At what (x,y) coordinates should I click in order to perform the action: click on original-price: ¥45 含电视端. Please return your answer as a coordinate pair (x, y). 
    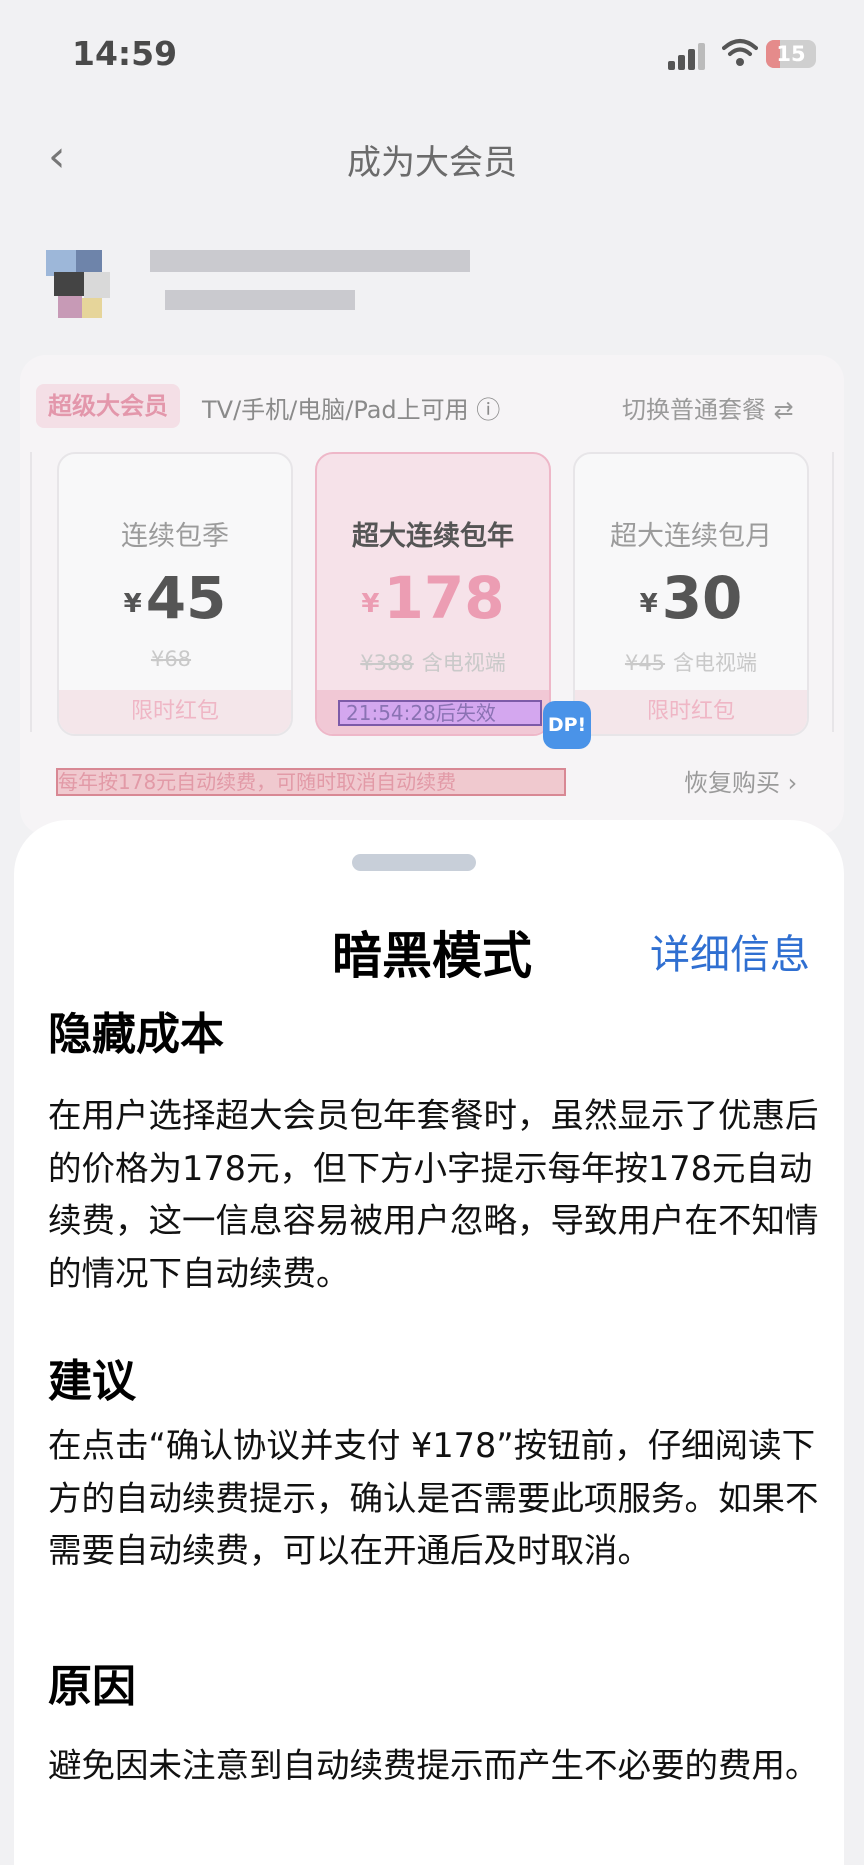
    Looking at the image, I should click on (691, 662).